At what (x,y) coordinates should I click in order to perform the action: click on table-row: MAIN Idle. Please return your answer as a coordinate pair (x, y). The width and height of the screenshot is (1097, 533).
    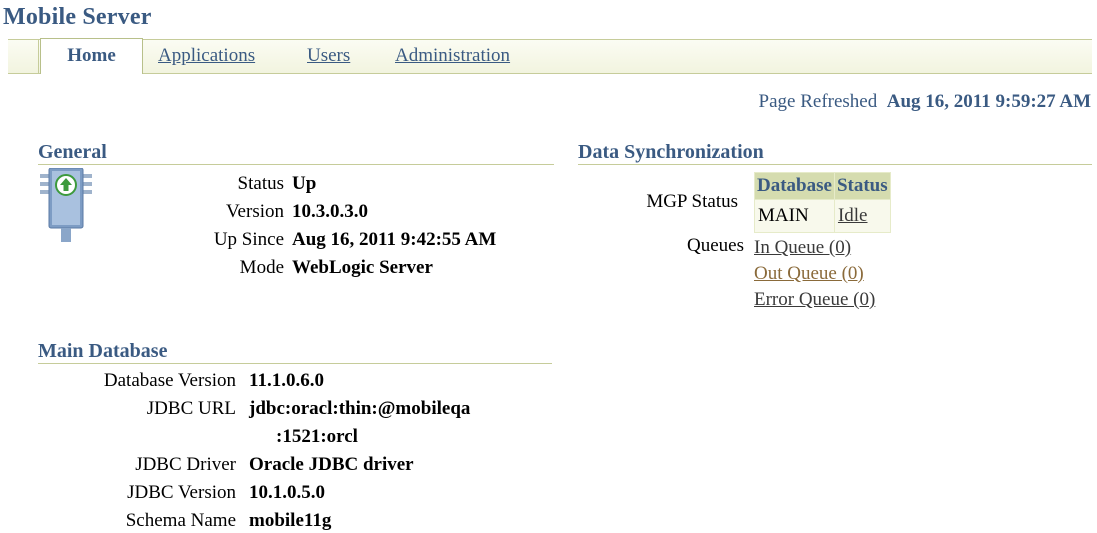
    Looking at the image, I should click on (822, 216).